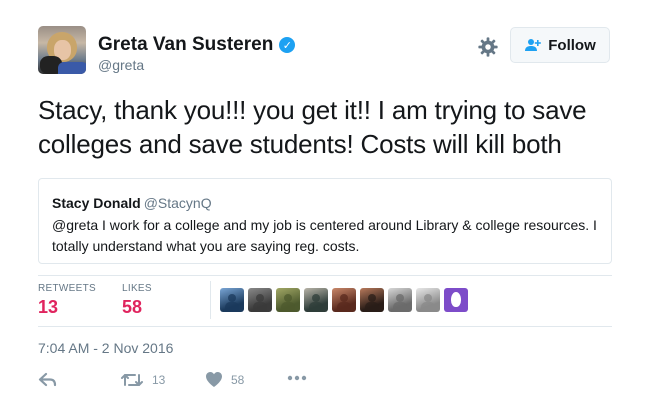  I want to click on likes-label: LIKES, so click(137, 288).